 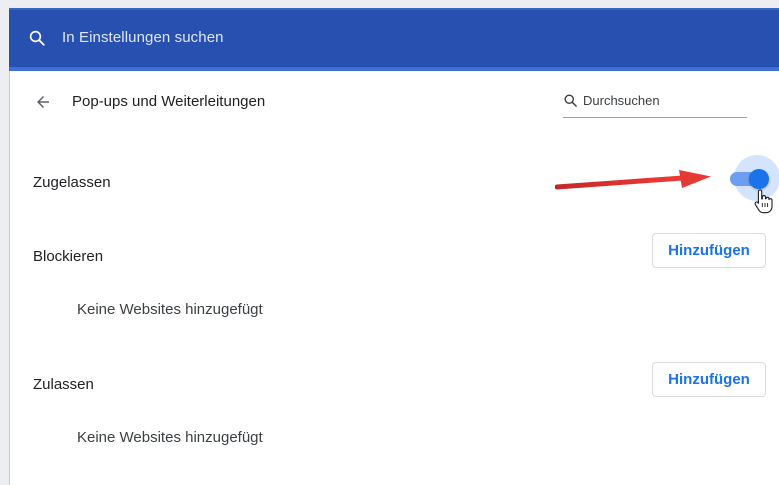 What do you see at coordinates (759, 179) in the screenshot?
I see `toggle-thumb` at bounding box center [759, 179].